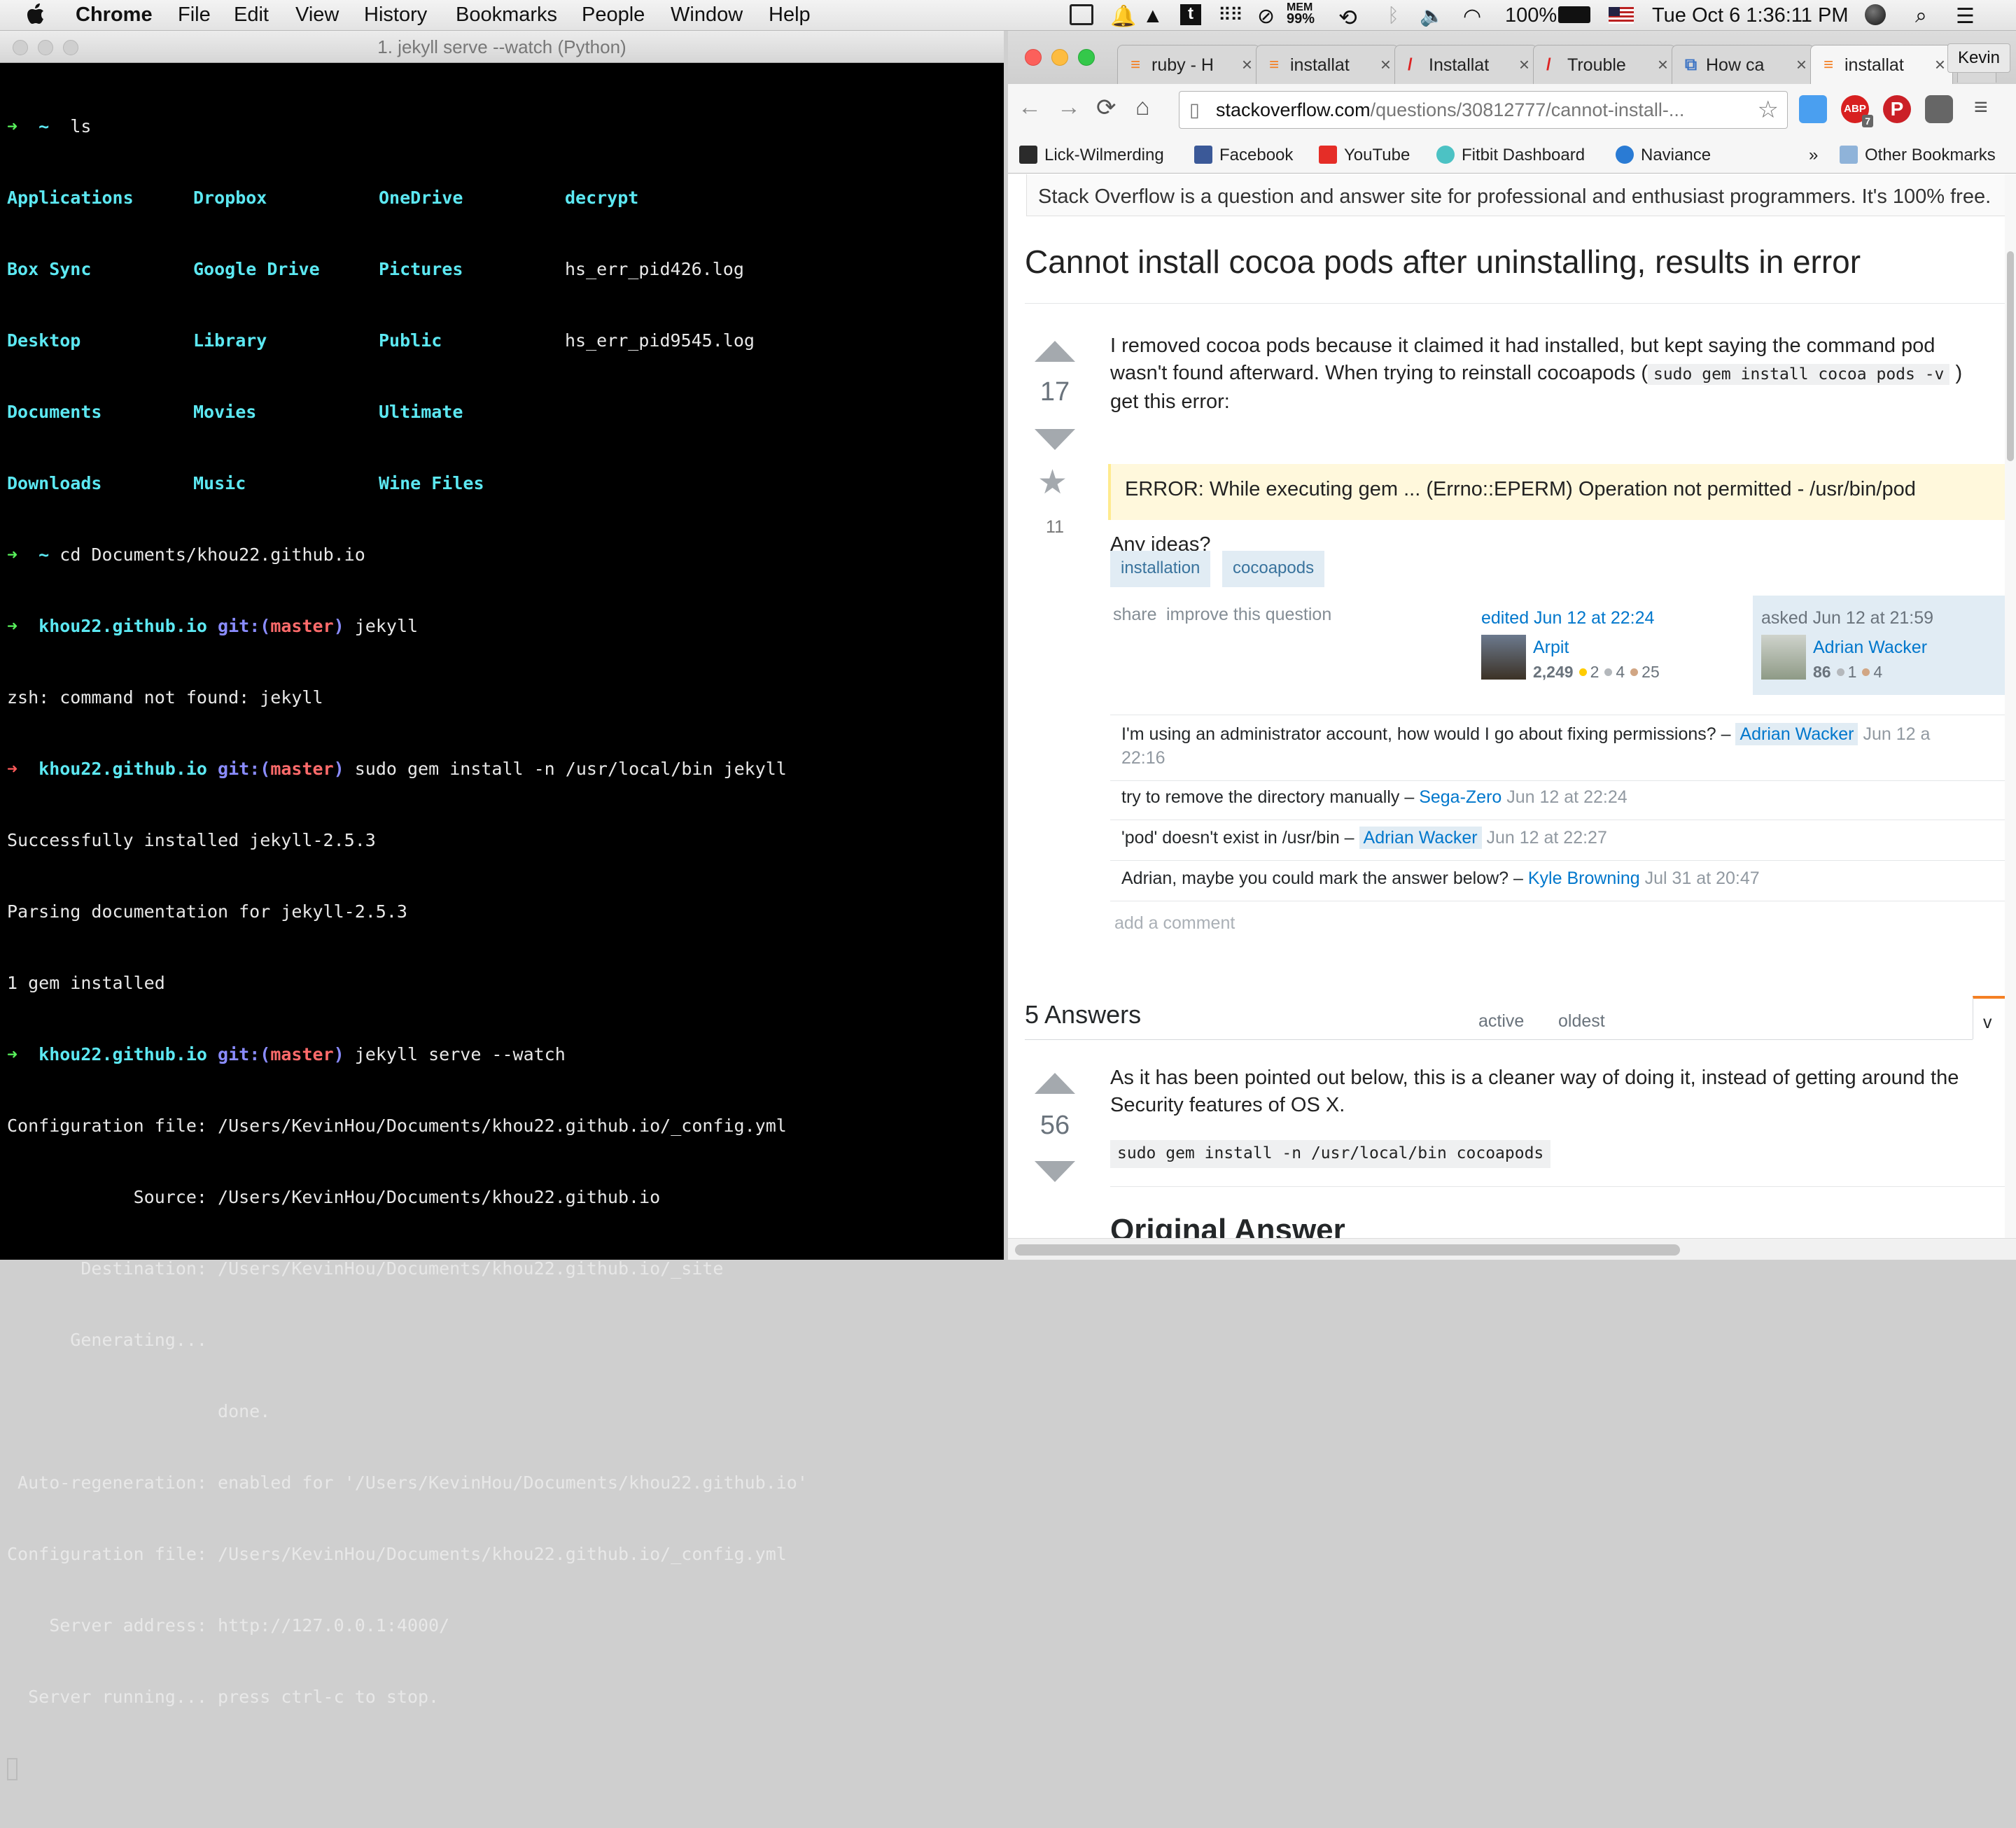 The height and width of the screenshot is (1828, 2016). I want to click on tab-how-can: ⧉ How ca ×, so click(1743, 64).